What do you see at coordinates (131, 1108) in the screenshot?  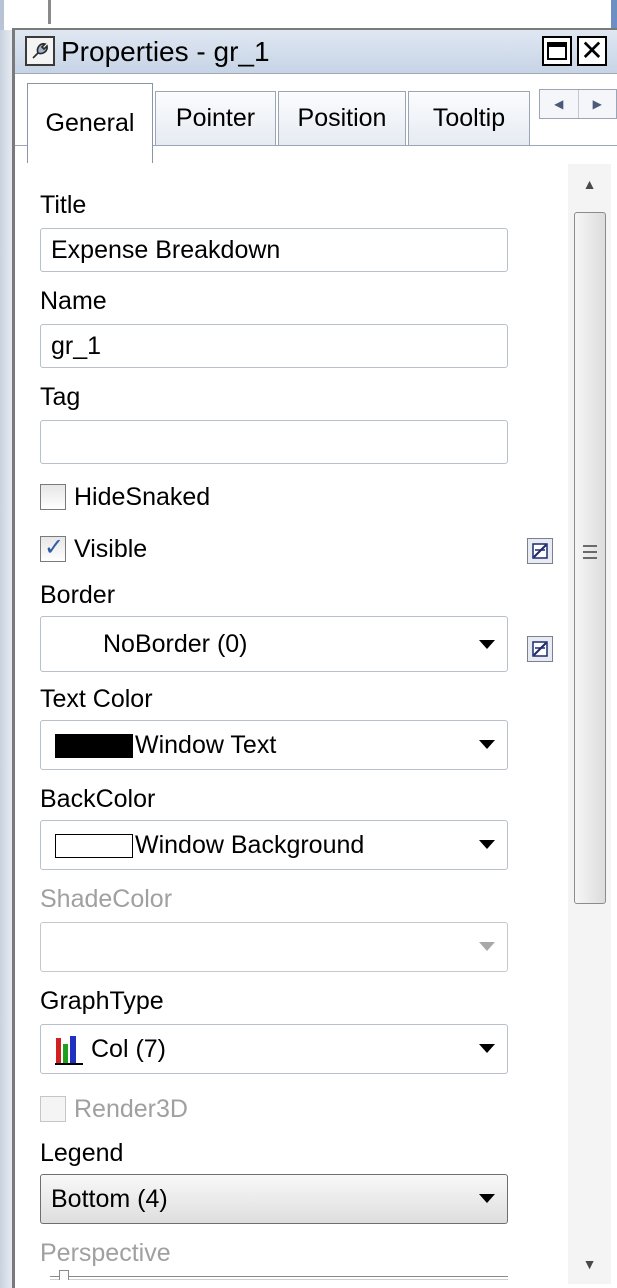 I see `render3d-label: Render3D` at bounding box center [131, 1108].